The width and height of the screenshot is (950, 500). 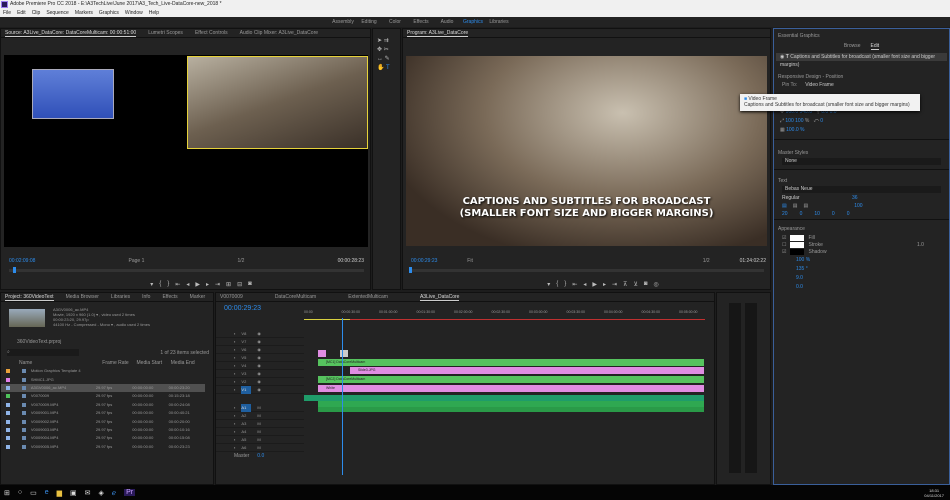 I want to click on track-name: V2, so click(x=246, y=382).